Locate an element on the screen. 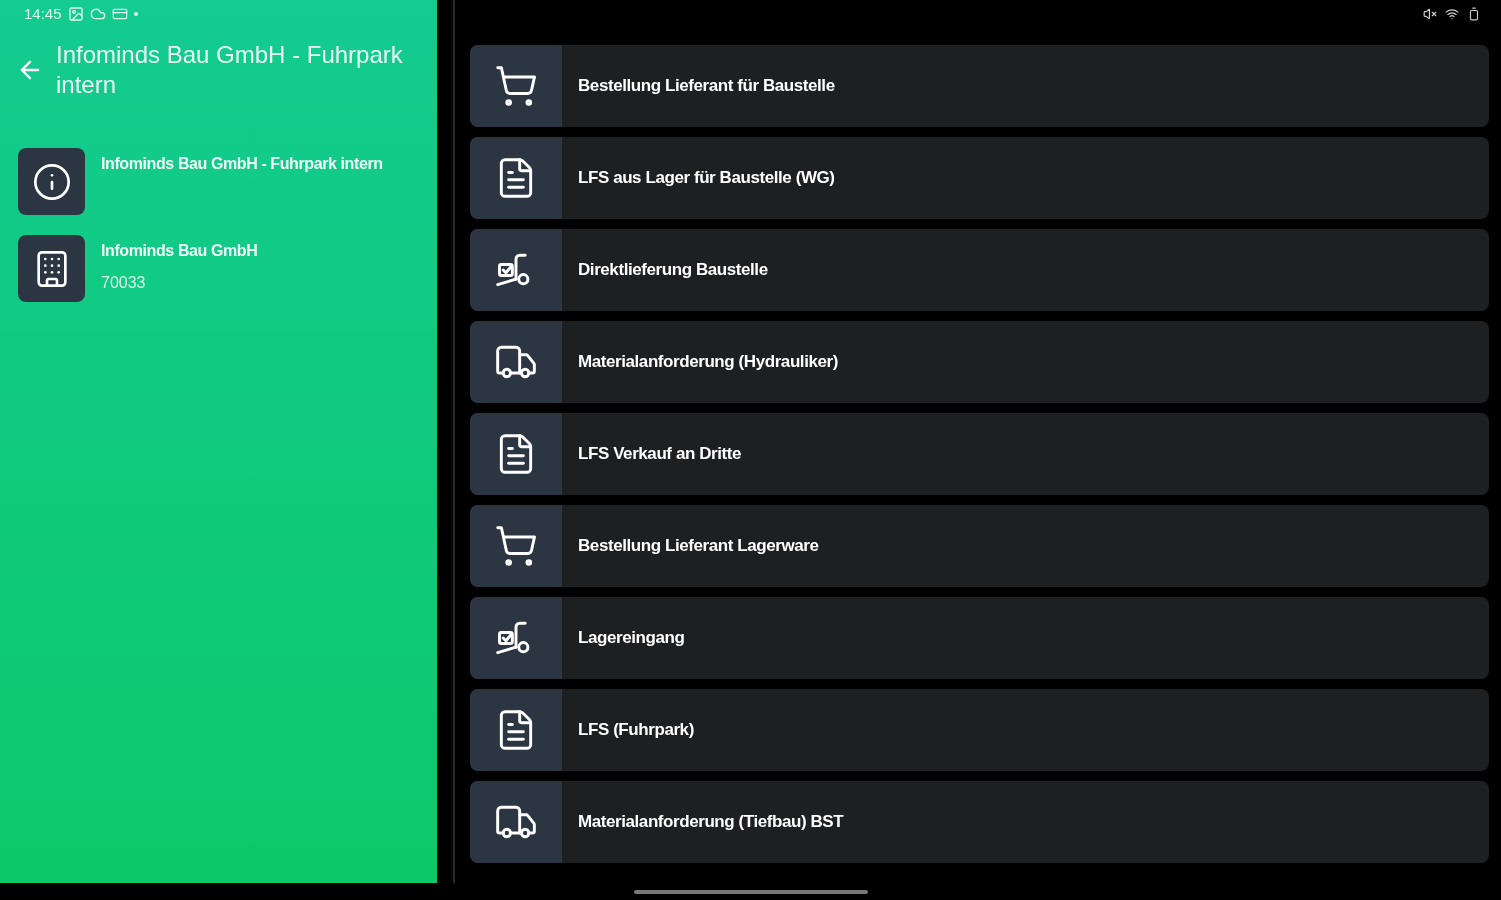 The image size is (1501, 900). action-label: Materialanforderung (Hydrauliker) is located at coordinates (708, 362).